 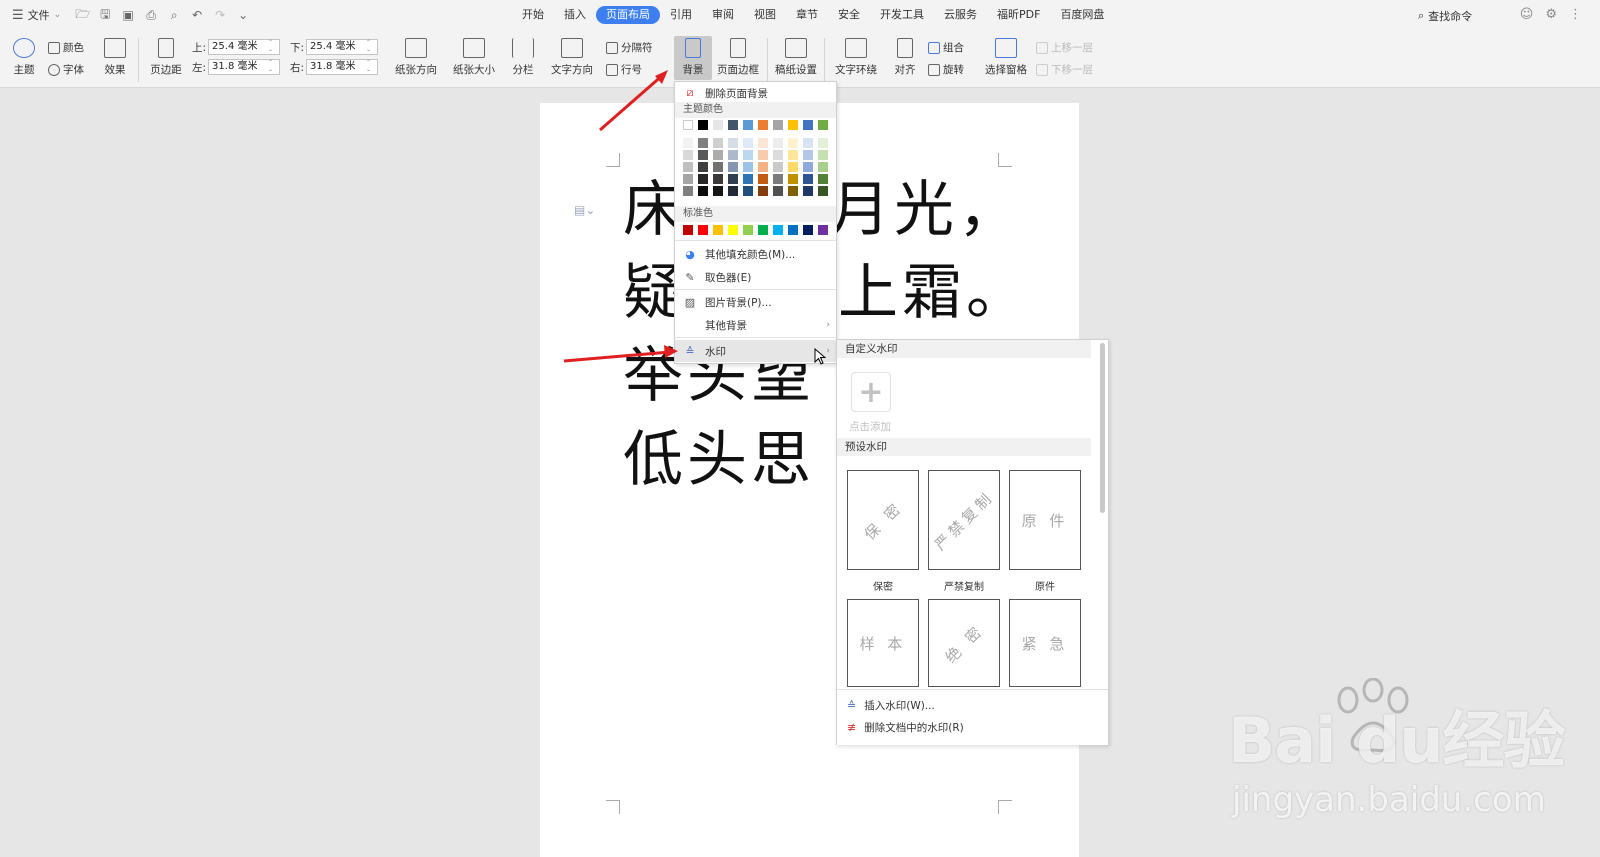 I want to click on effects-button: 效果, so click(x=115, y=57).